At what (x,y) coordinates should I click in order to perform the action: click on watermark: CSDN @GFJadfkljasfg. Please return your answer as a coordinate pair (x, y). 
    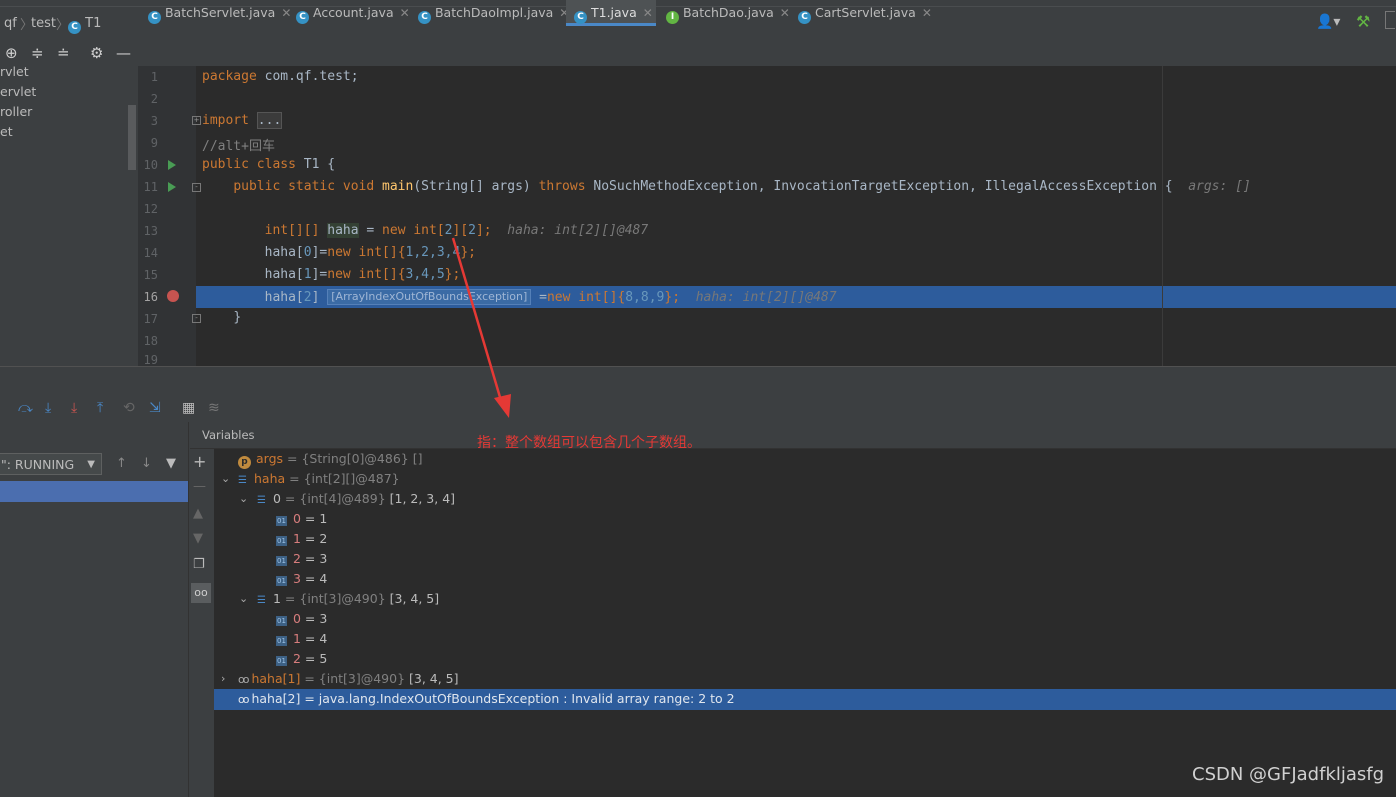
    Looking at the image, I should click on (1288, 774).